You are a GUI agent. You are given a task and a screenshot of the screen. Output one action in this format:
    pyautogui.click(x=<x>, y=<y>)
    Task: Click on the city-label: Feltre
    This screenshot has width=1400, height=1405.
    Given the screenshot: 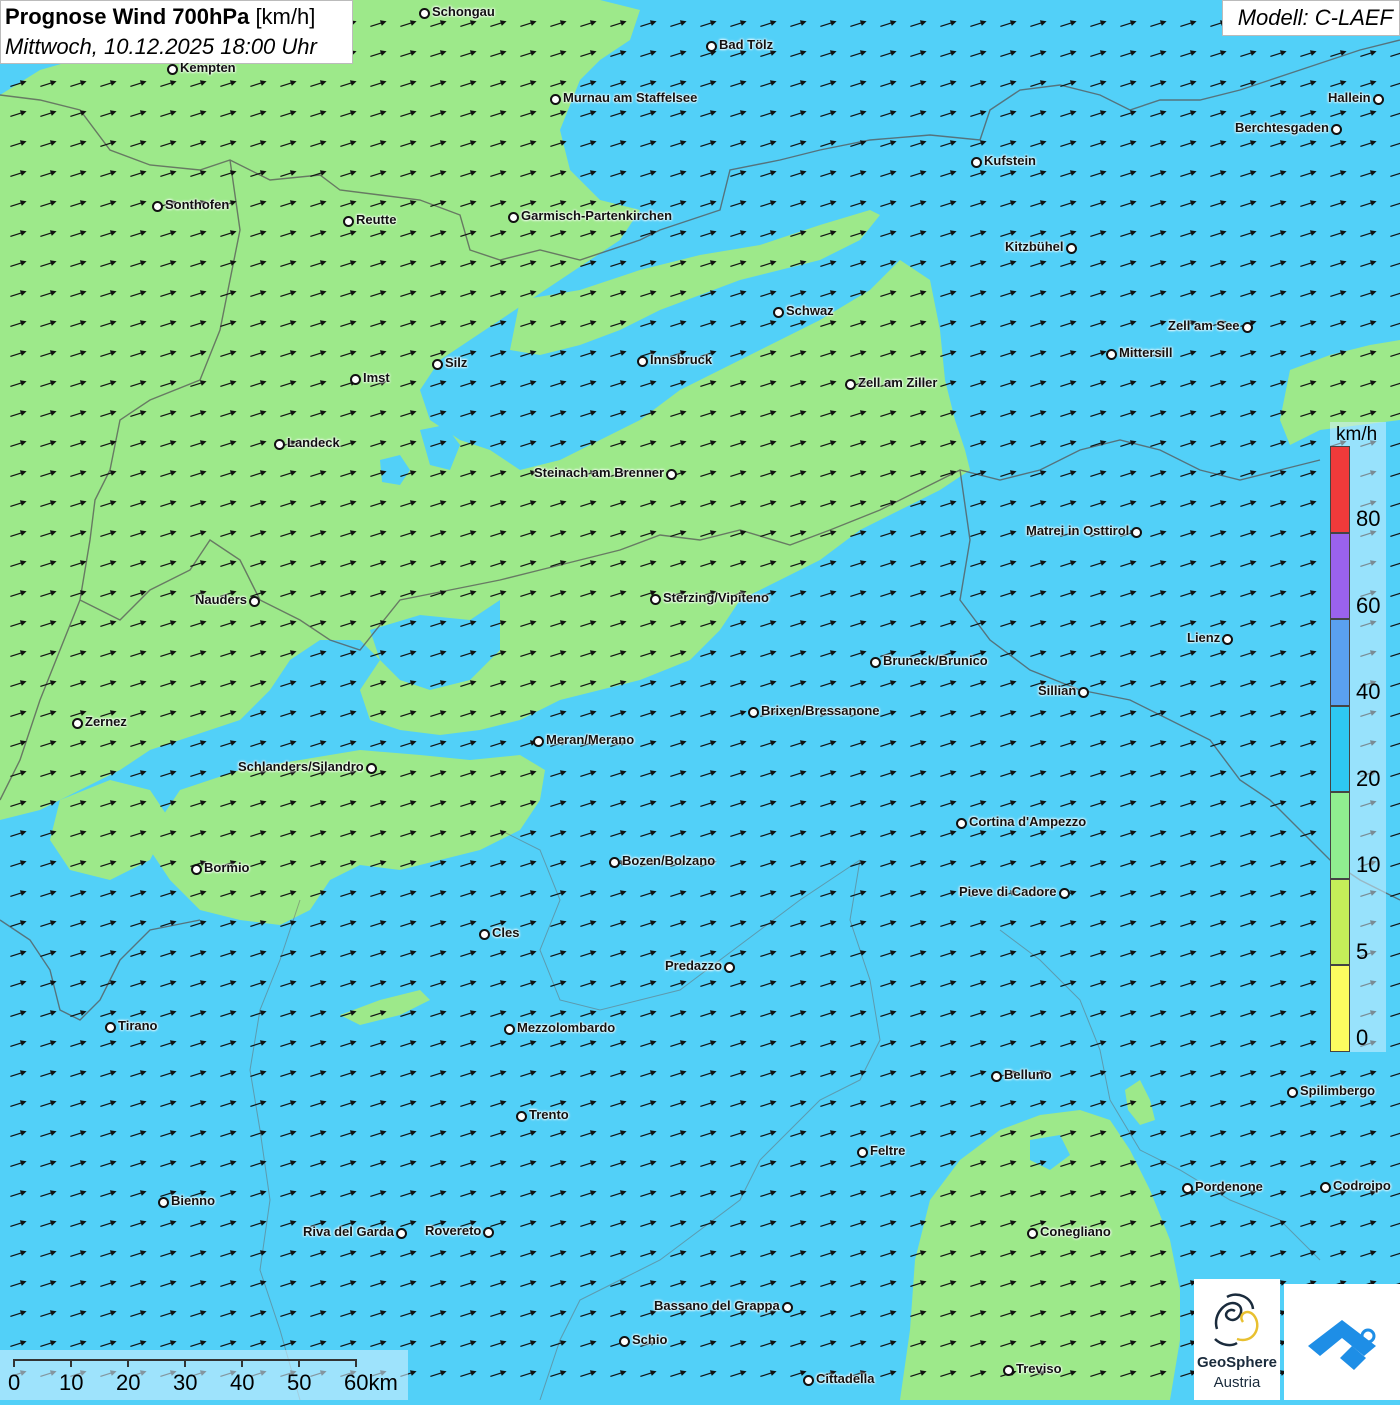 What is the action you would take?
    pyautogui.click(x=888, y=1150)
    